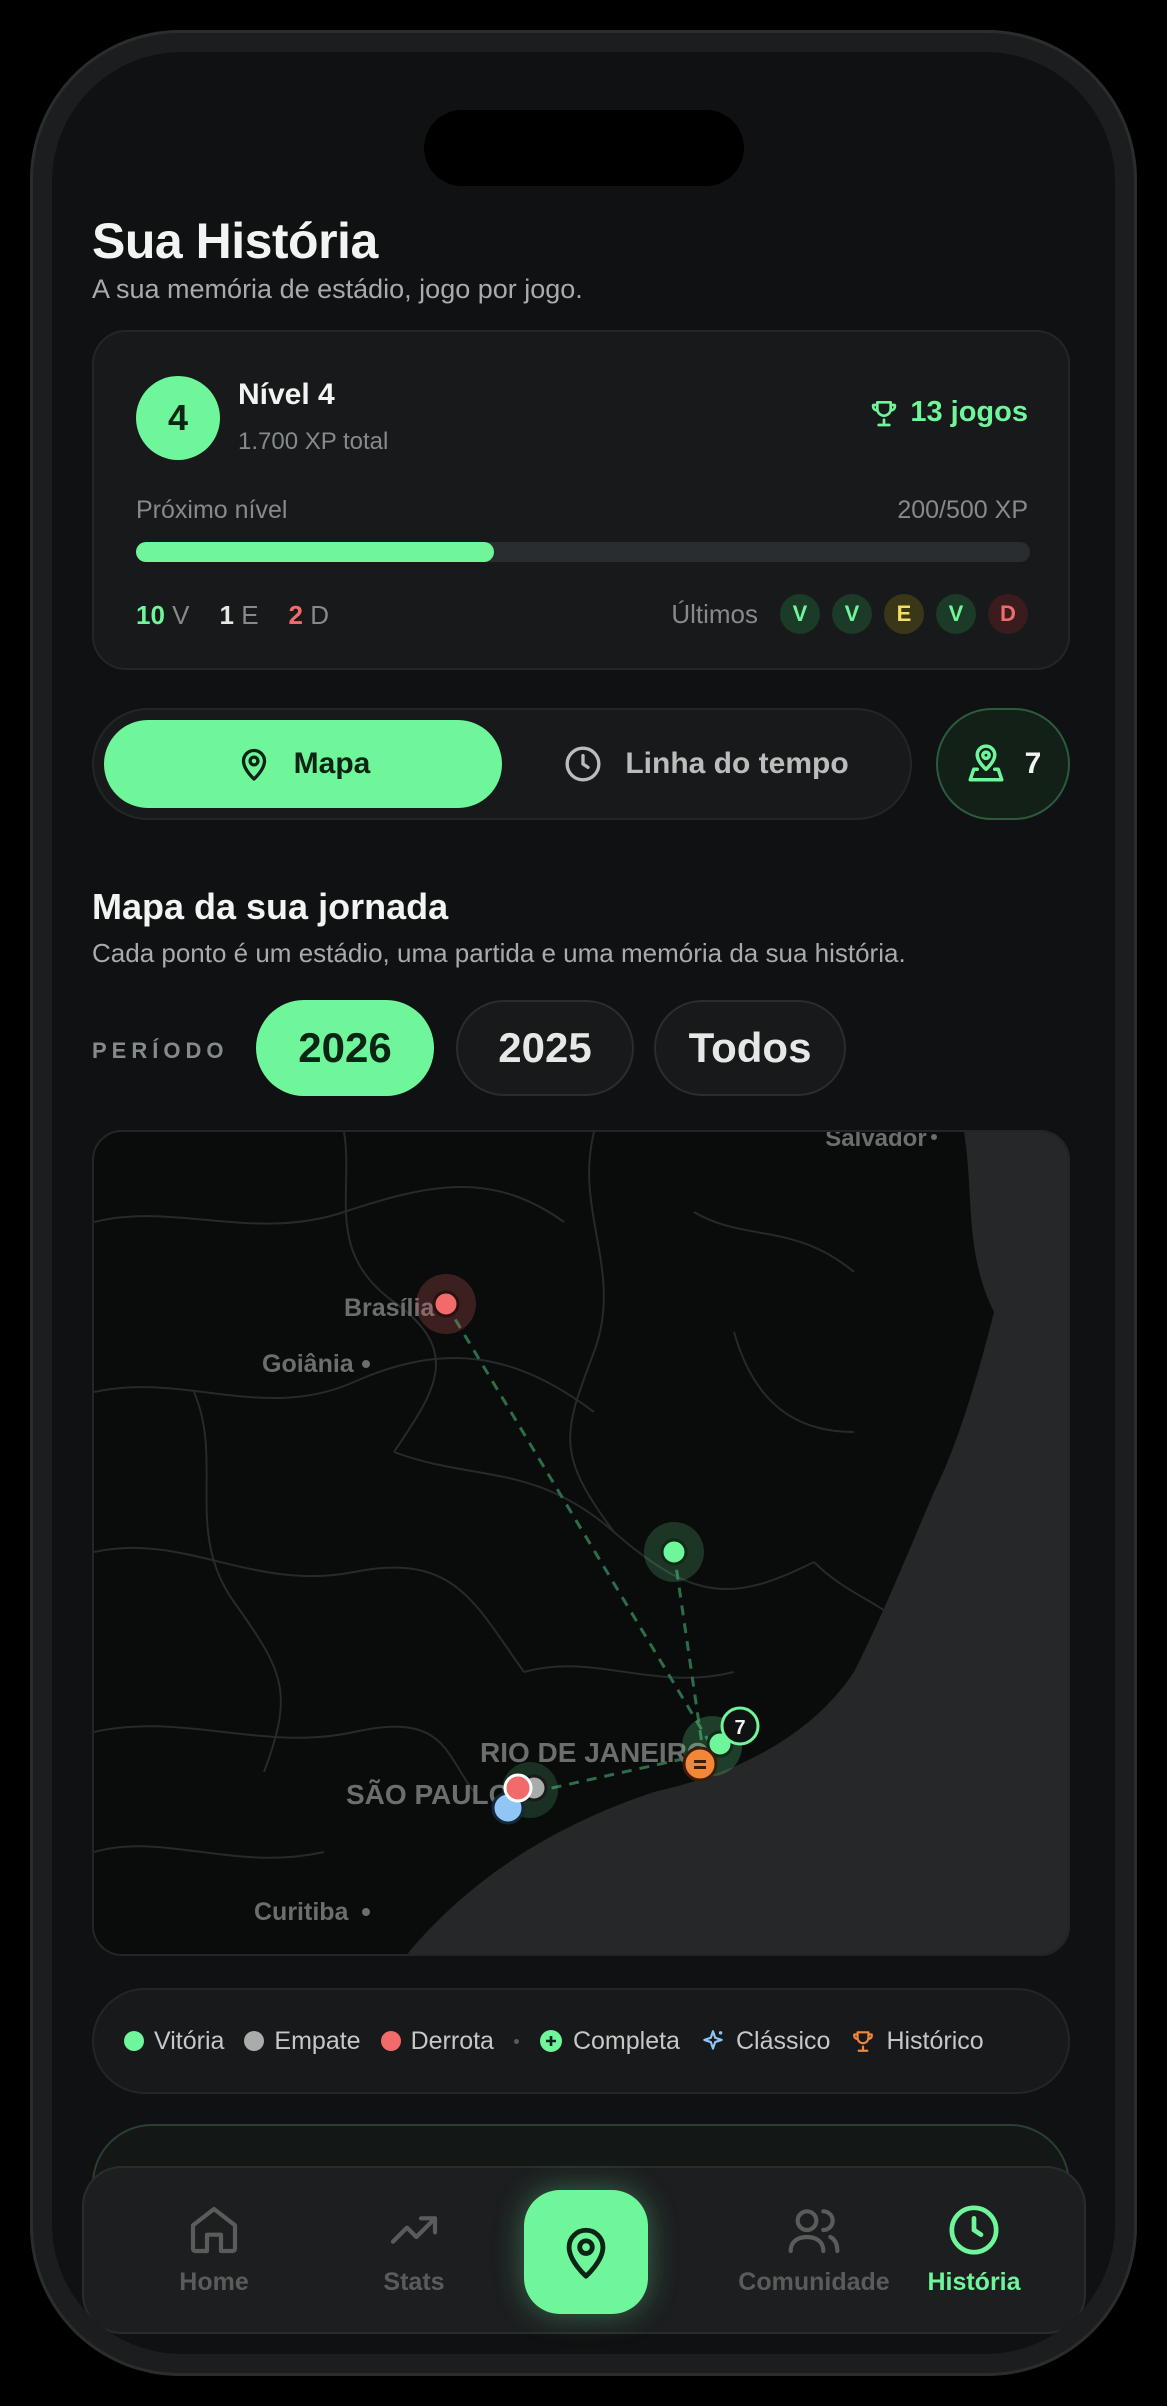 This screenshot has width=1167, height=2406. I want to click on legend-historic: Histórico, so click(917, 2041).